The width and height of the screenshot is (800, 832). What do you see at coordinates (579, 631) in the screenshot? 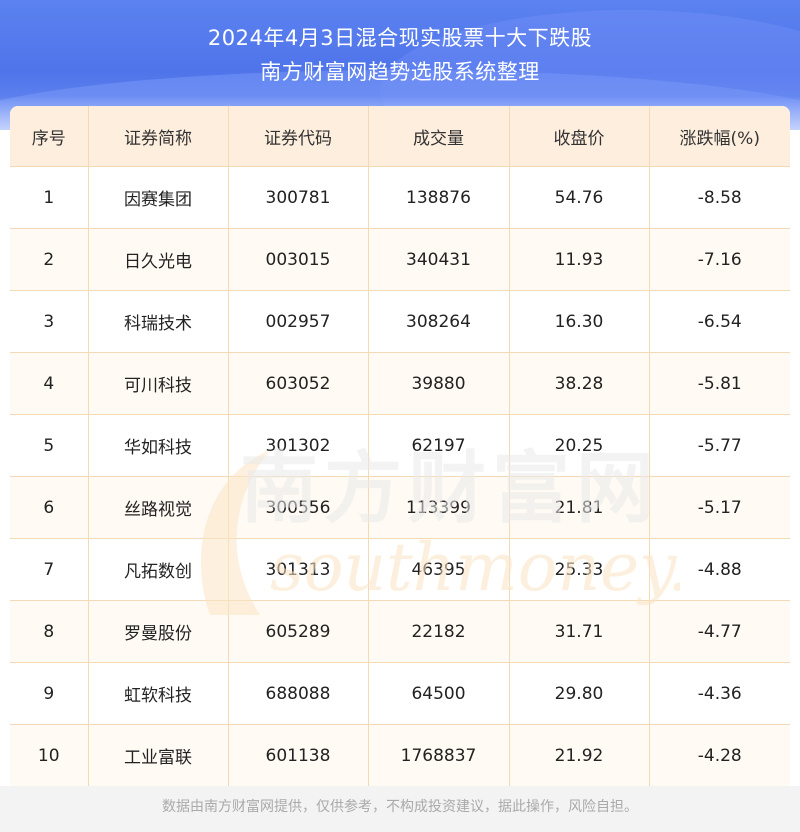
I see `cell-close: 31.71` at bounding box center [579, 631].